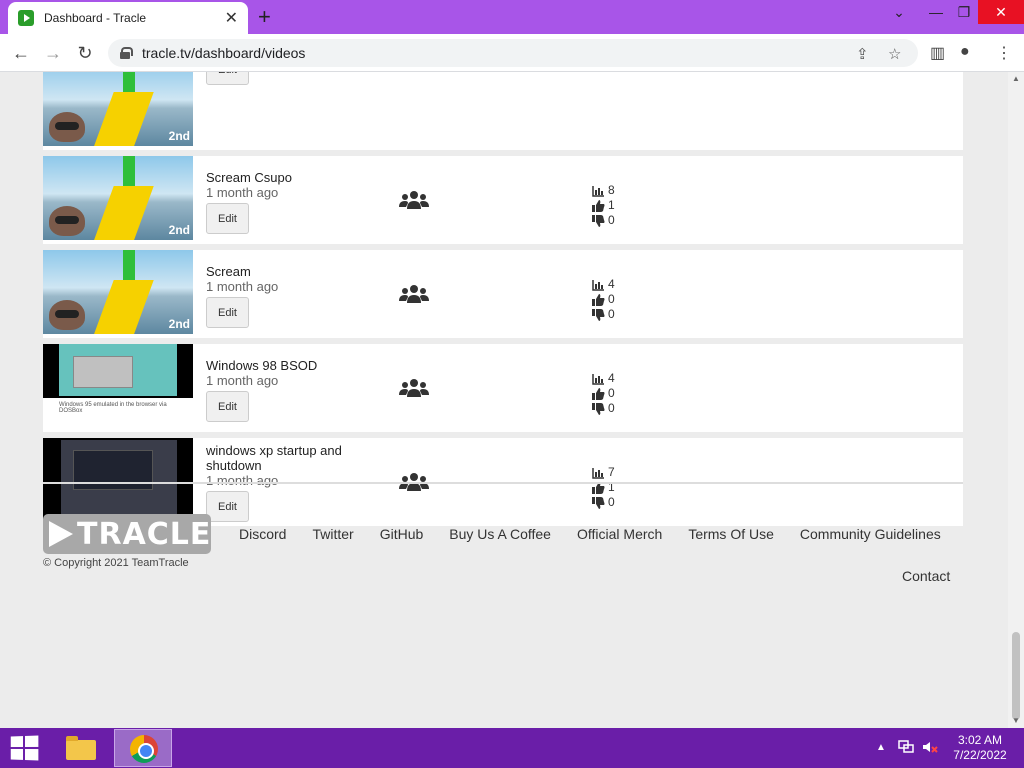  I want to click on footer-link-community-guidelines: Community Guidelines, so click(870, 534).